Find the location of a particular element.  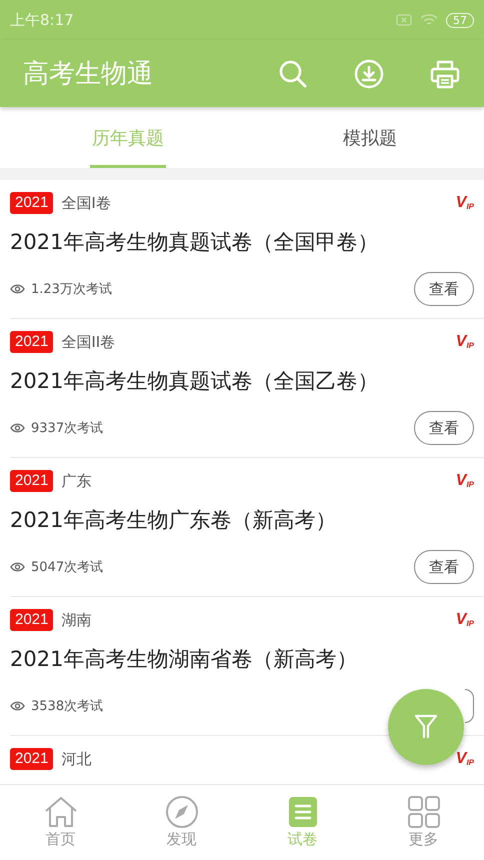

app-title: 高考生物通 is located at coordinates (88, 74).